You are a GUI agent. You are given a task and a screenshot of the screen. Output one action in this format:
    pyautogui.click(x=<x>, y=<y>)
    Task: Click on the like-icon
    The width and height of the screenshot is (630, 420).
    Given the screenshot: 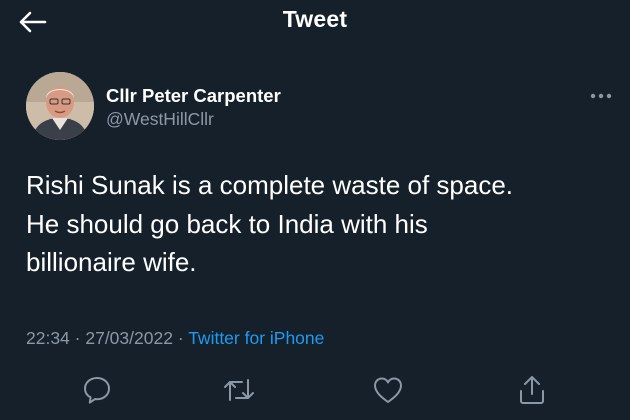 What is the action you would take?
    pyautogui.click(x=388, y=390)
    